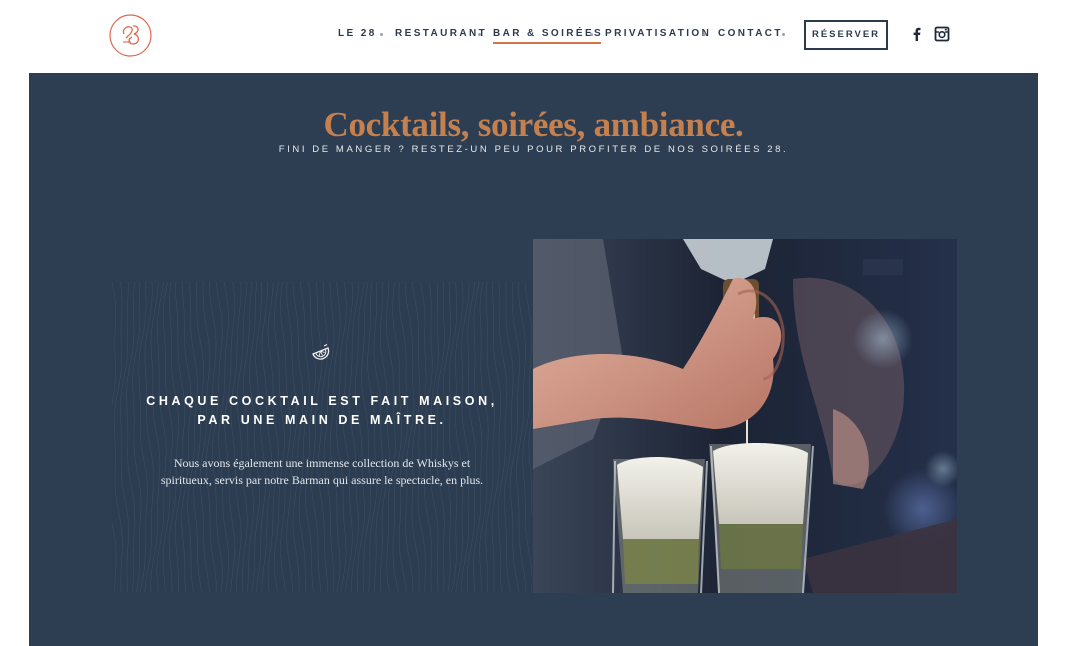  Describe the element at coordinates (750, 33) in the screenshot. I see `nav-item-contact: CONTACT` at that location.